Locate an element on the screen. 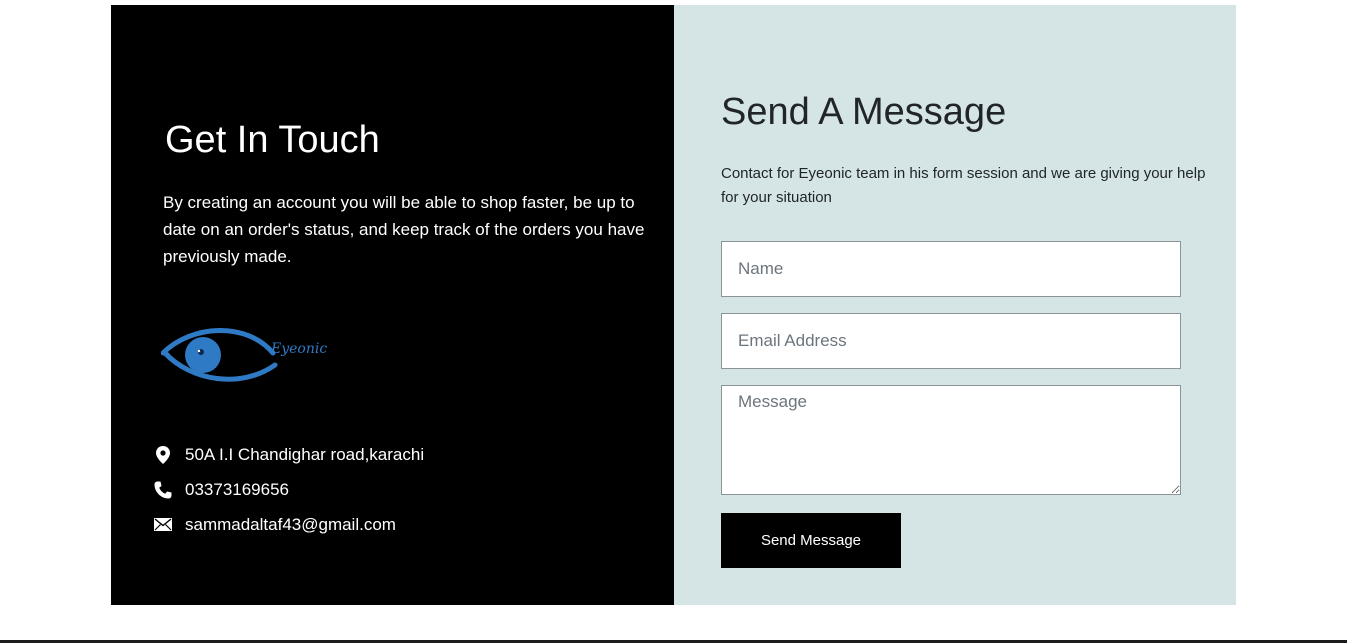 Image resolution: width=1347 pixels, height=643 pixels. logo-wordmark: Eyeonic is located at coordinates (299, 349).